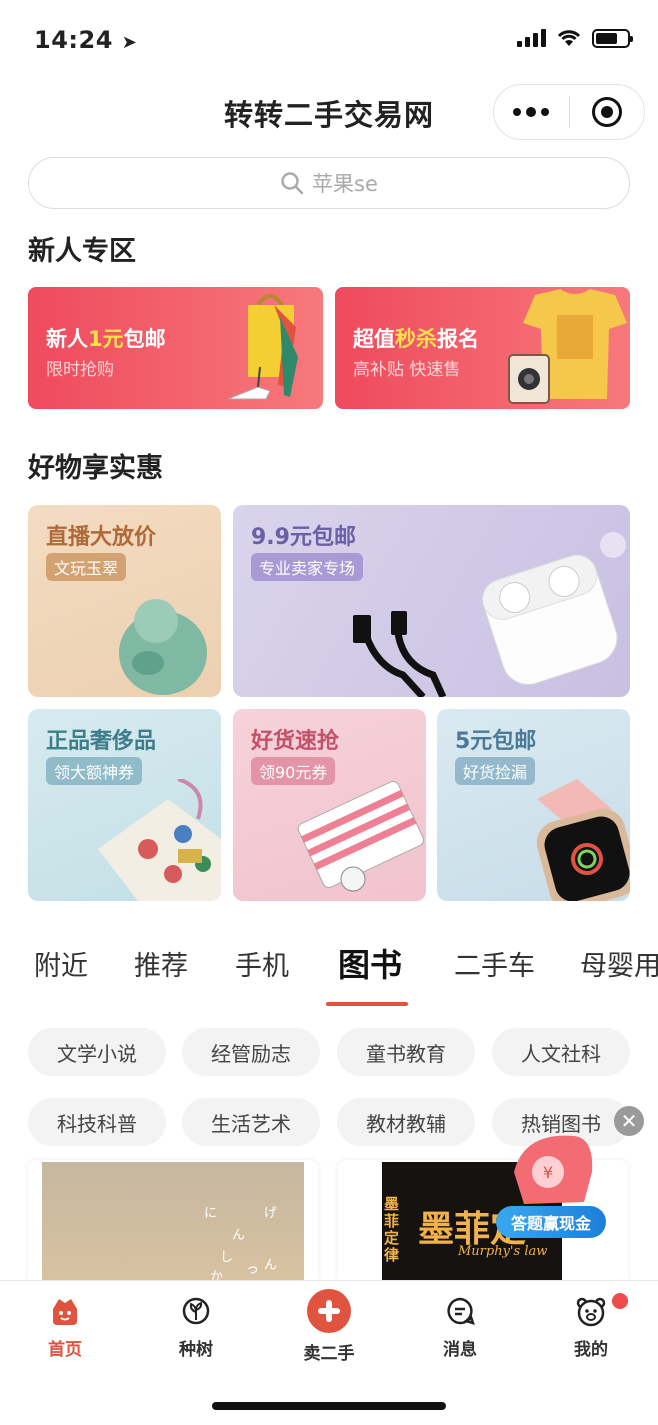 This screenshot has width=658, height=1425. I want to click on card-title: 正品奢侈品, so click(101, 741).